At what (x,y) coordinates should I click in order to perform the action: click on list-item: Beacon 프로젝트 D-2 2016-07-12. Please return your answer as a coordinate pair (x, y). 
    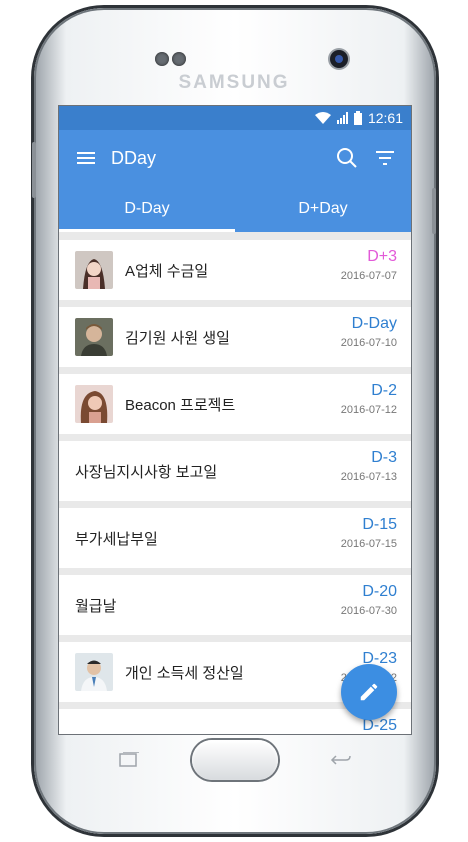
    Looking at the image, I should click on (235, 404).